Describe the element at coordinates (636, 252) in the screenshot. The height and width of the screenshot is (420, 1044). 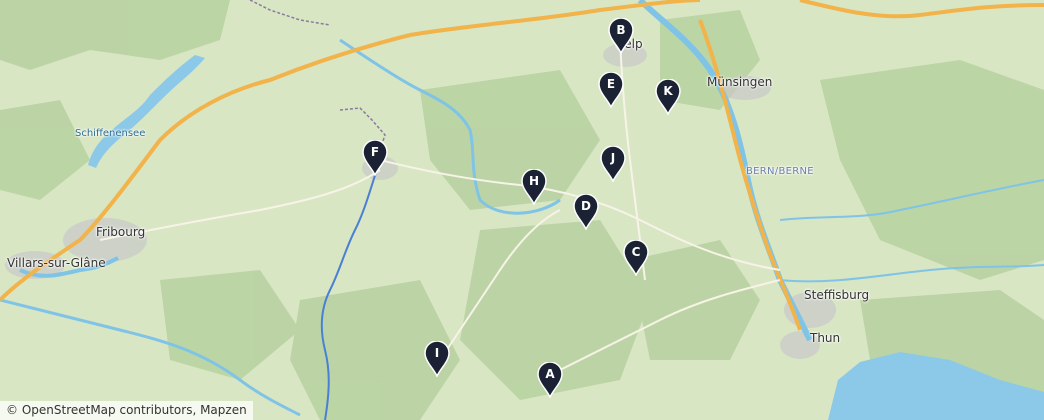
I see `marker-label: C` at that location.